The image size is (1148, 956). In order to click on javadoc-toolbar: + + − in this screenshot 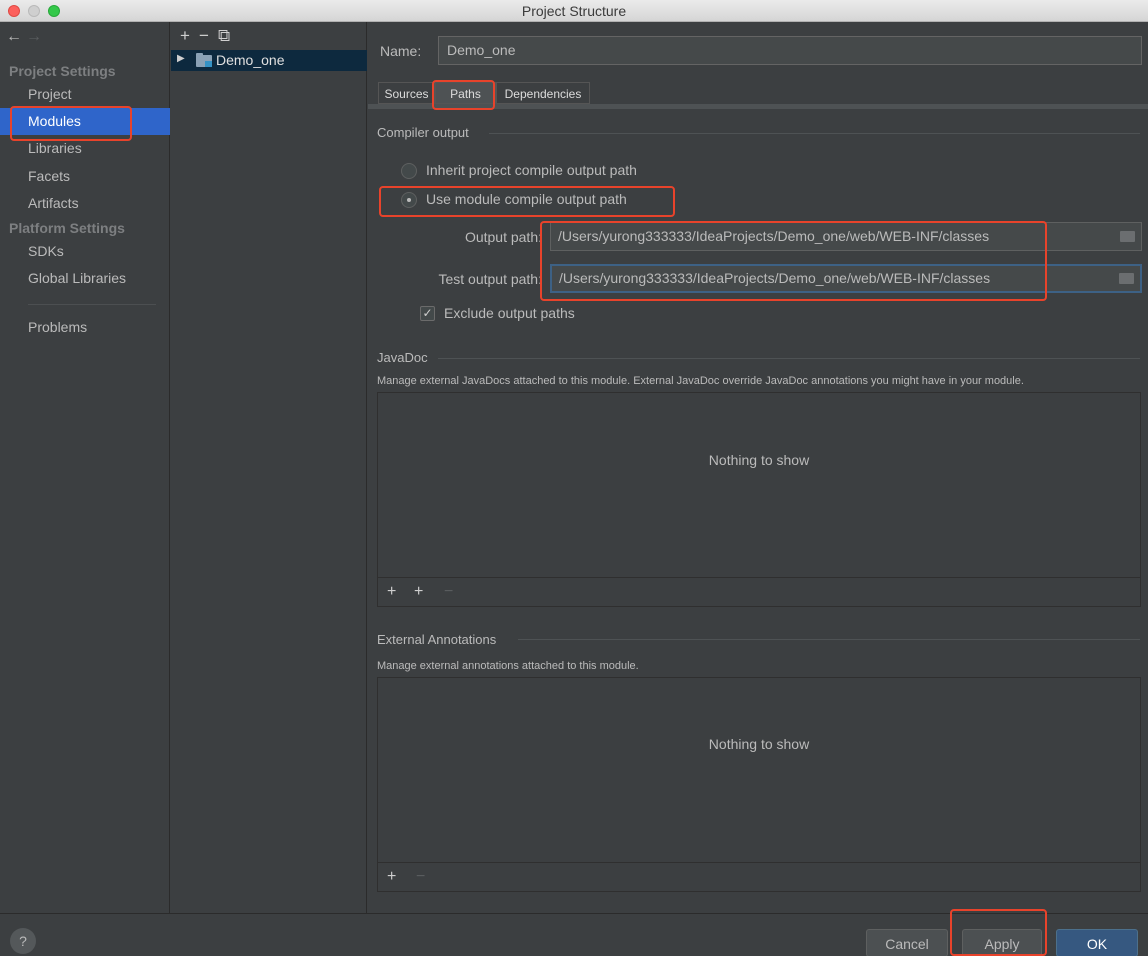, I will do `click(759, 591)`.